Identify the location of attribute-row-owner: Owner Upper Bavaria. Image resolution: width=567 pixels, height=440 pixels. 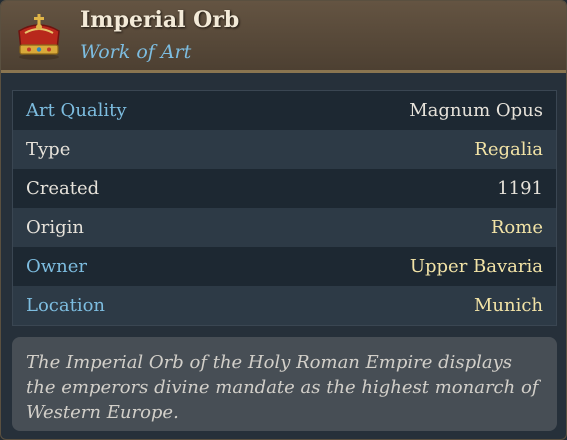
(284, 266).